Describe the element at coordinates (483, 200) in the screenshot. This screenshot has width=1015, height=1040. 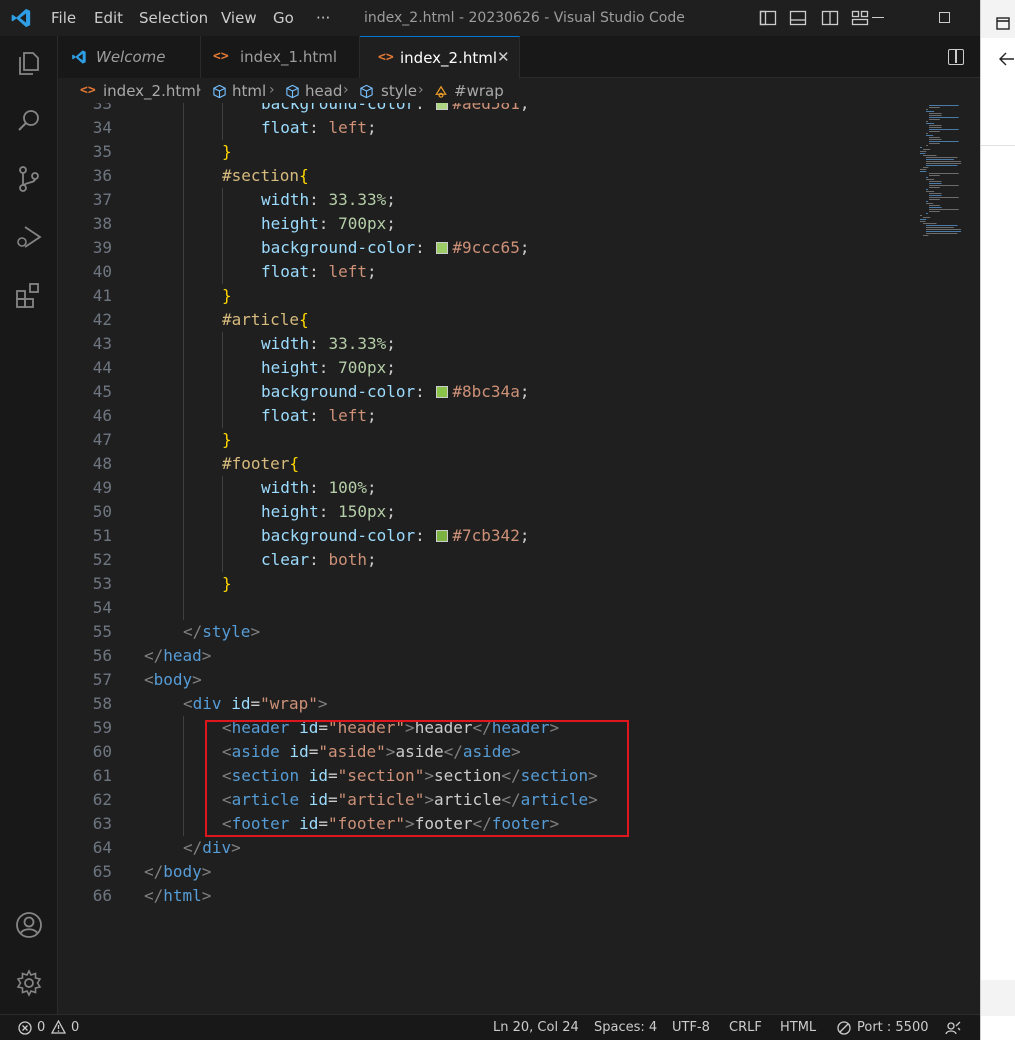
I see `code-line: 37 width: 33.33%;` at that location.